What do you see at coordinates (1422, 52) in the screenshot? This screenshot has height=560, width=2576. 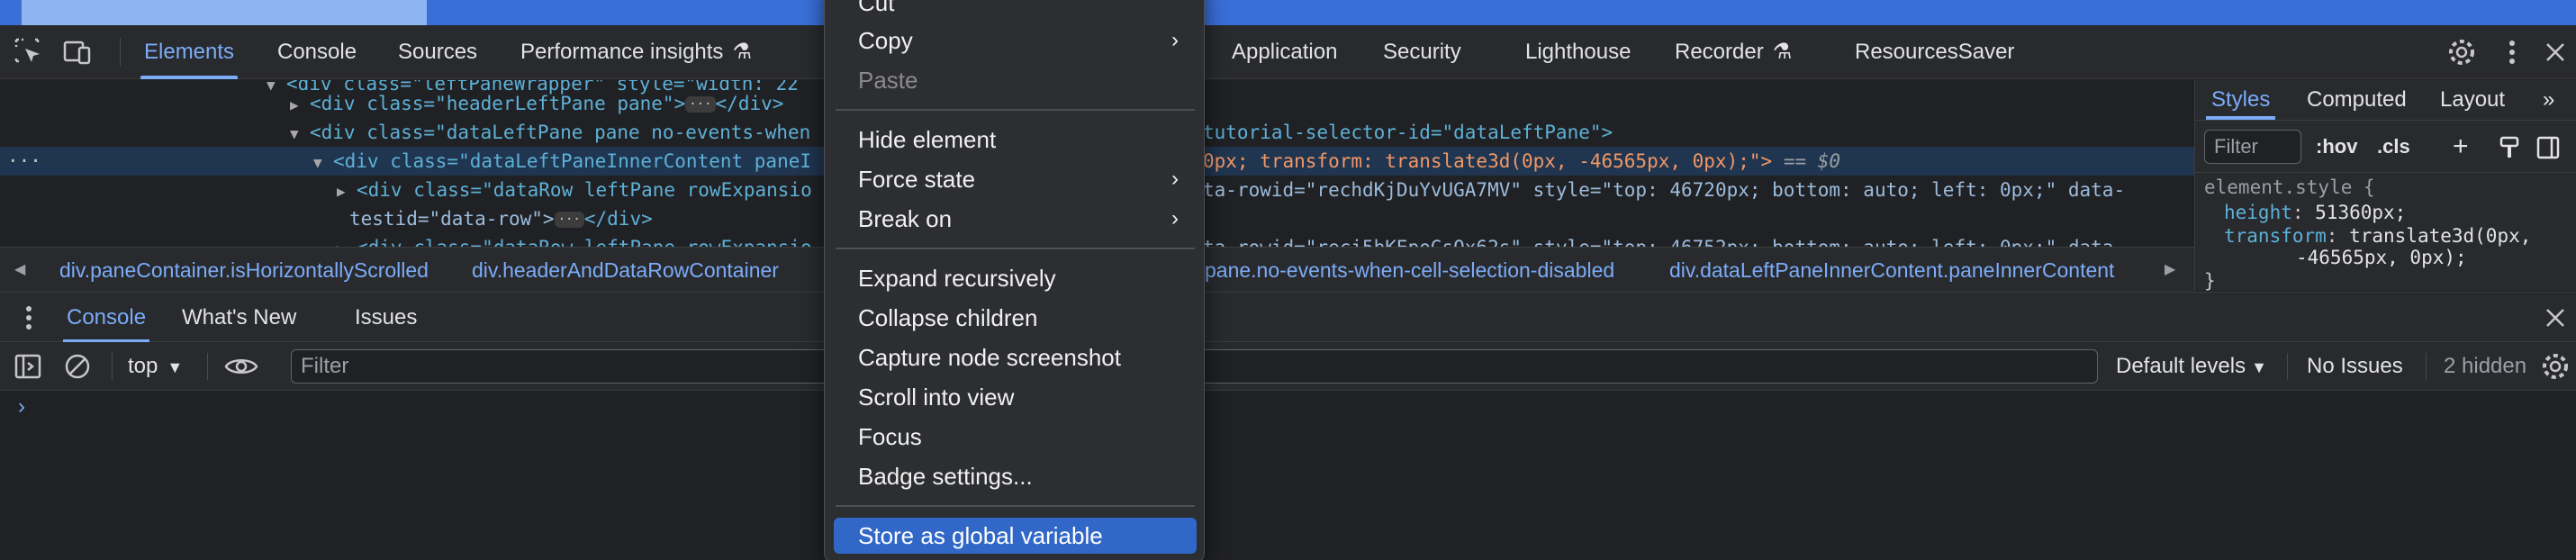 I see `tab-security: Security` at bounding box center [1422, 52].